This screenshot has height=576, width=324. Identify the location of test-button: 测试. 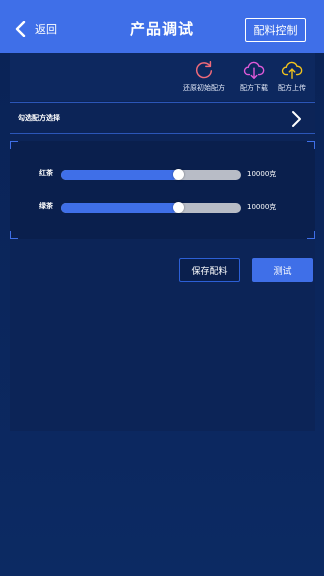
(282, 270).